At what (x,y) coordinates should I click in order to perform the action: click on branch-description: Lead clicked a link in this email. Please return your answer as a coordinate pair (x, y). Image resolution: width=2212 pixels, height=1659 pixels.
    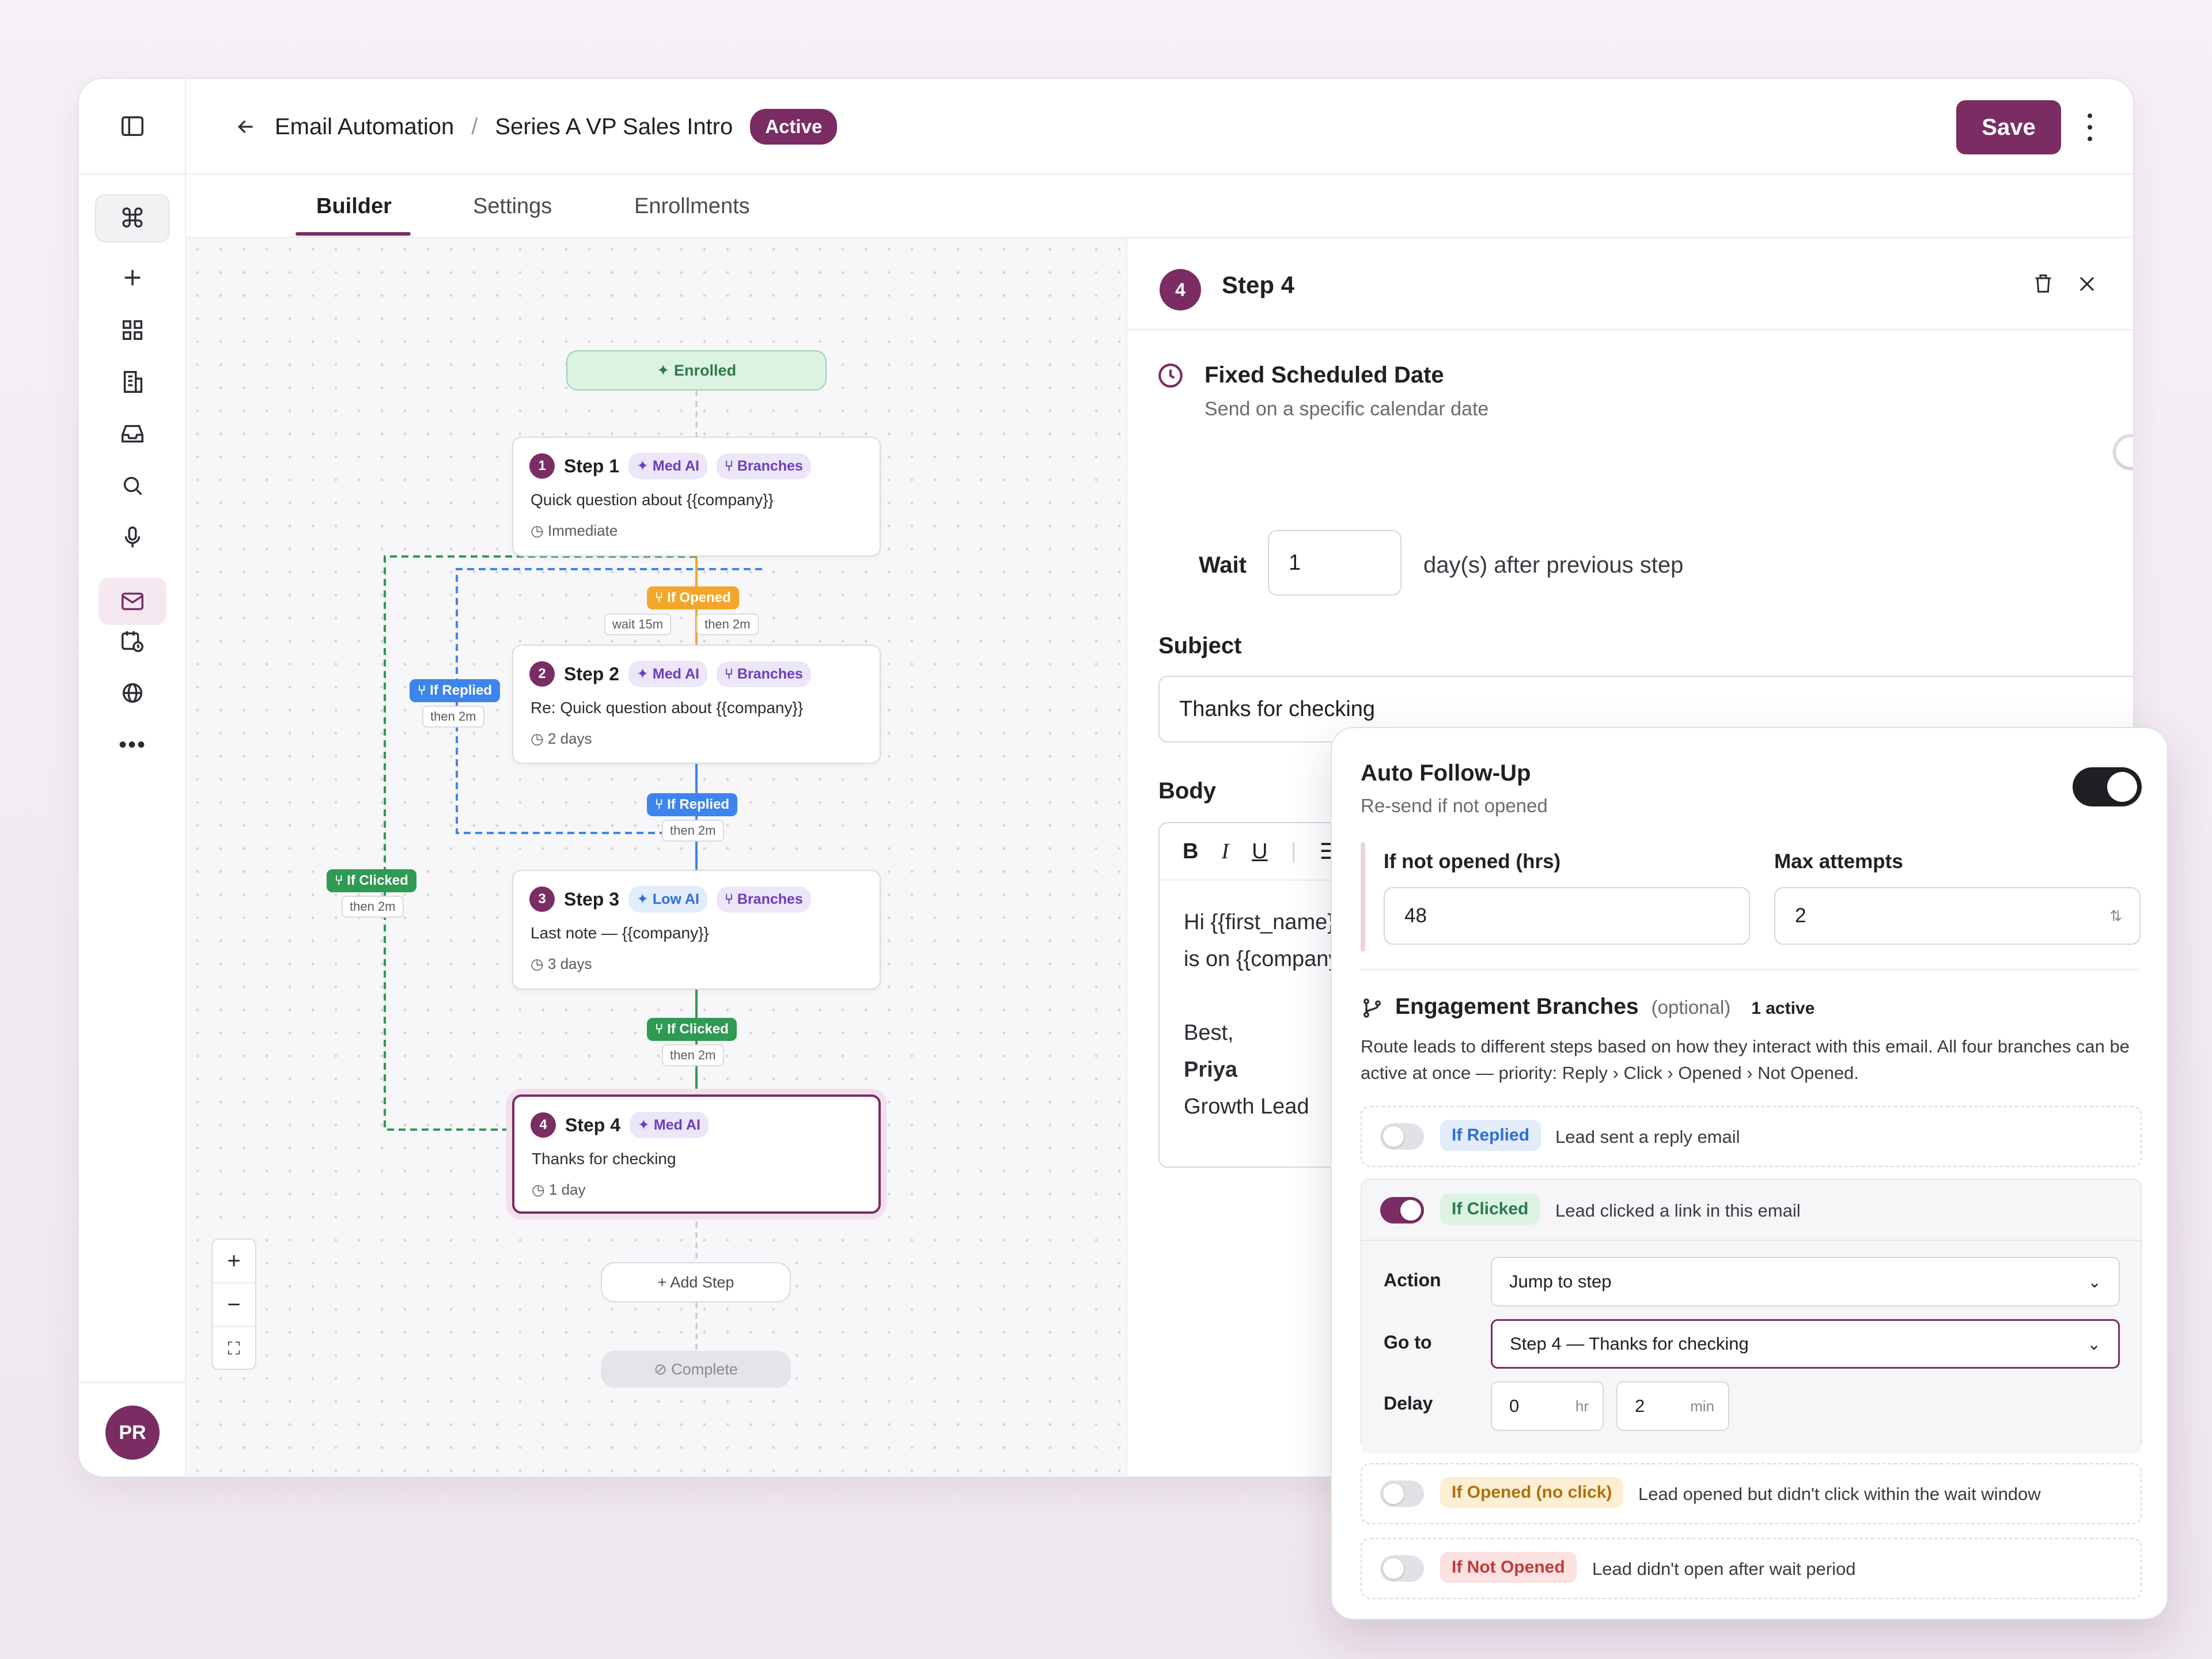
    Looking at the image, I should click on (1678, 1210).